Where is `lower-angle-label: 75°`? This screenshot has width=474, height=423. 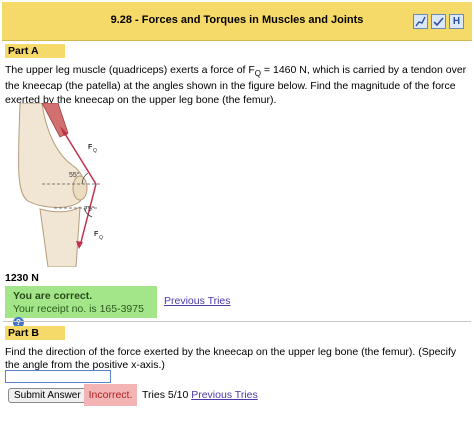
lower-angle-label: 75° is located at coordinates (89, 209).